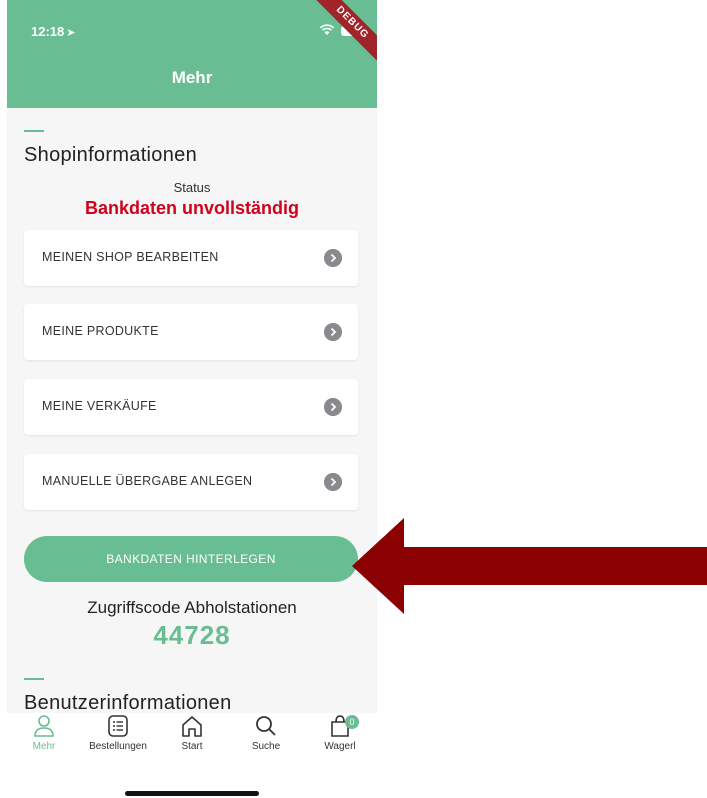 Image resolution: width=707 pixels, height=798 pixels. Describe the element at coordinates (192, 187) in the screenshot. I see `status-label: Status` at that location.